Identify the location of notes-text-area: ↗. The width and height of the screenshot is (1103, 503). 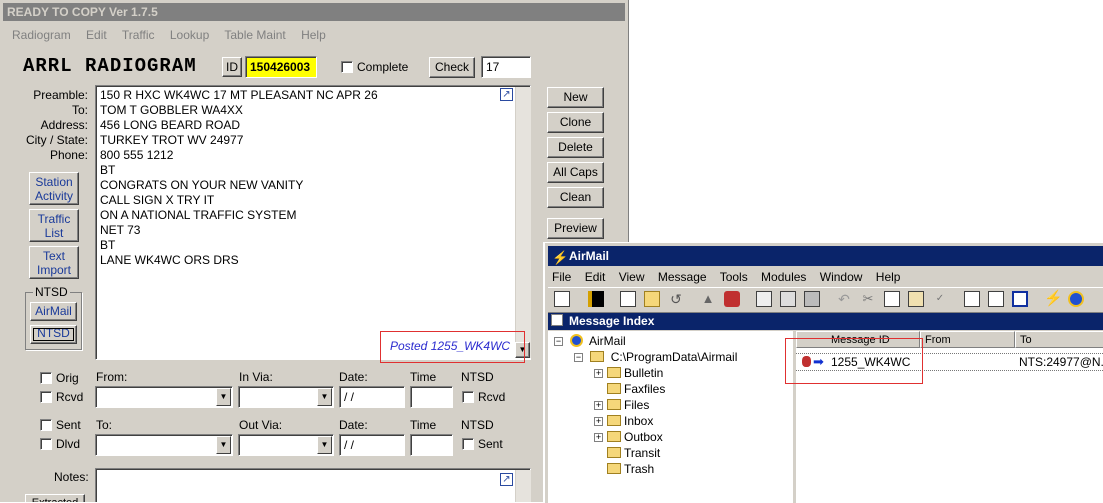
(313, 485).